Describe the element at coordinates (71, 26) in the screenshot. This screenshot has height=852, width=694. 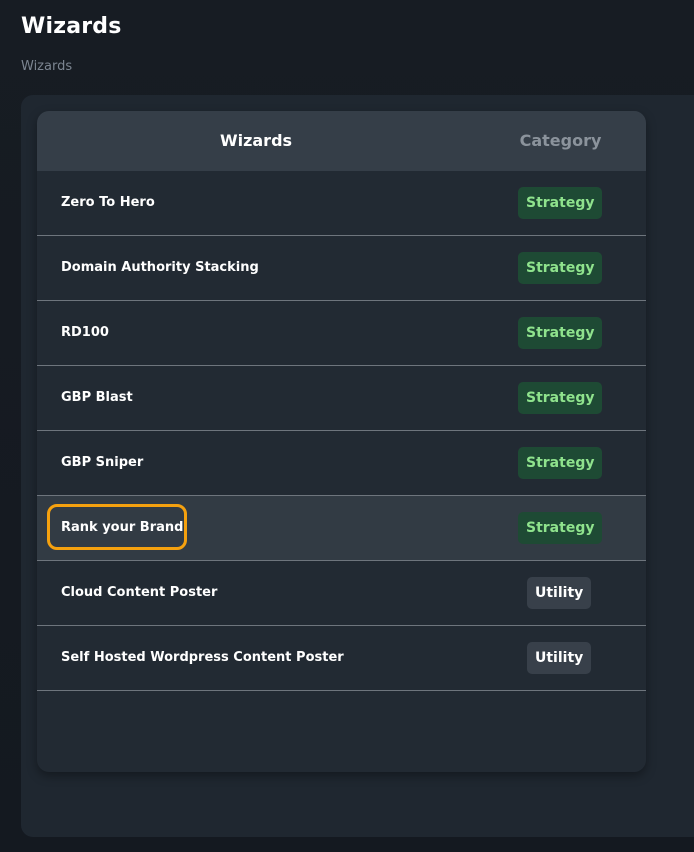
I see `page-title: Wizards` at that location.